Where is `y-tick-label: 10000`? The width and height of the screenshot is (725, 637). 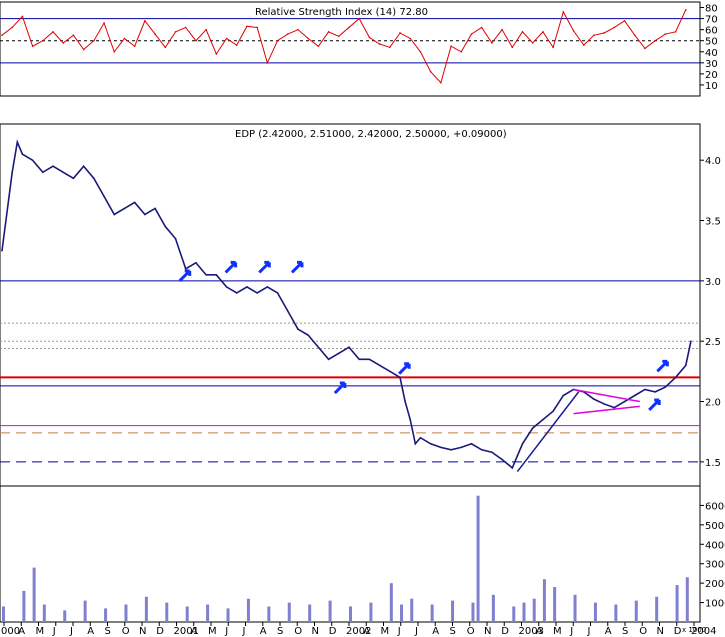
y-tick-label: 10000 is located at coordinates (715, 604).